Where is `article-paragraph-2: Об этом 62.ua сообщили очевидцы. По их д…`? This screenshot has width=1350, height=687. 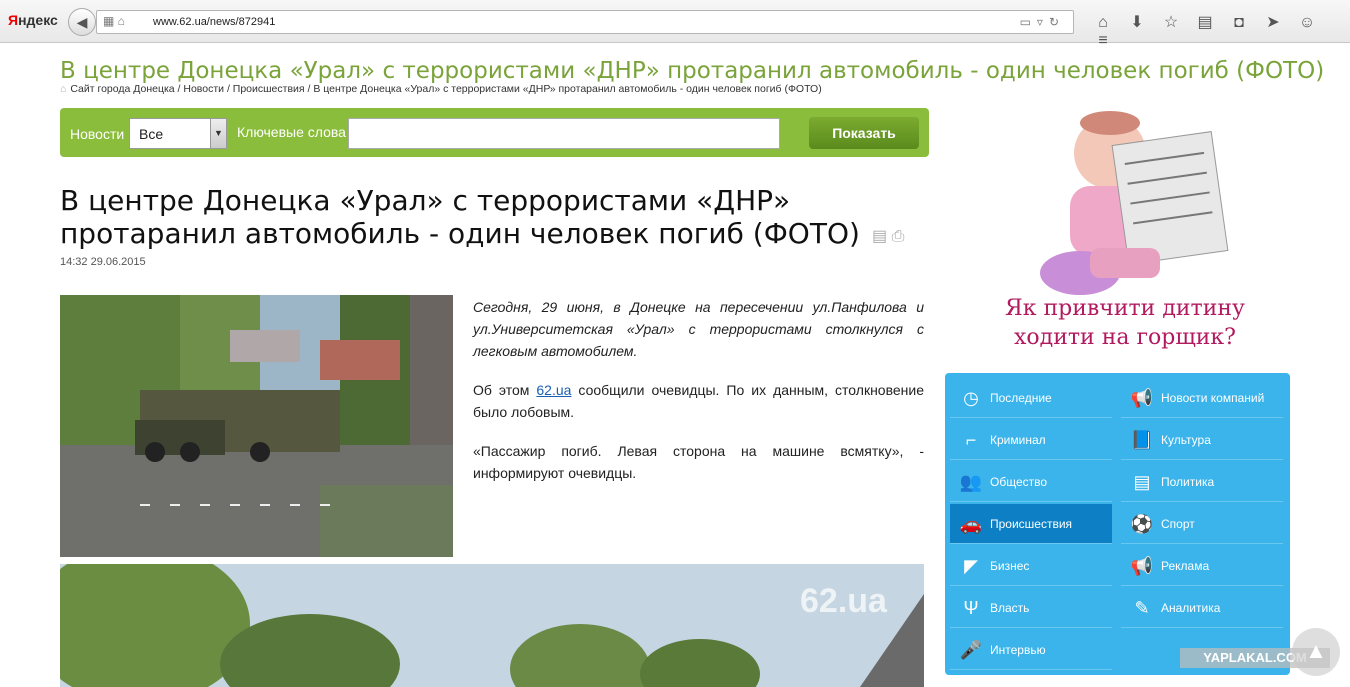
article-paragraph-2: Об этом 62.ua сообщили очевидцы. По их д… is located at coordinates (698, 401).